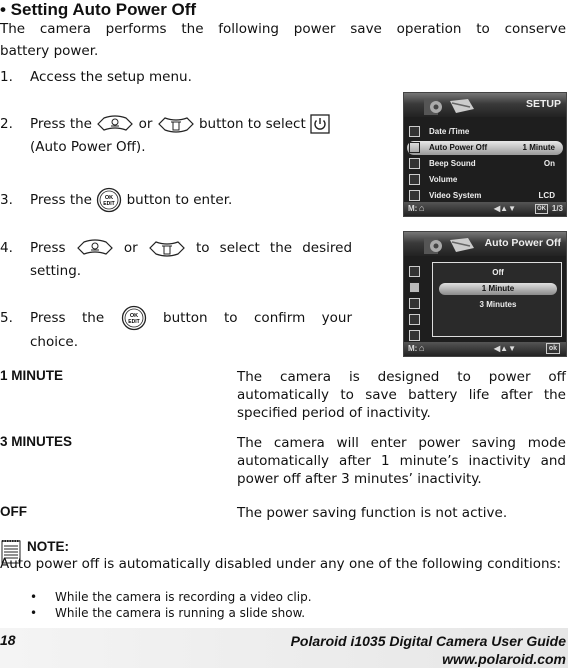 Image resolution: width=568 pixels, height=668 pixels. What do you see at coordinates (485, 209) in the screenshot?
I see `screen-footer: M: ⌂ ◀▲▼ OK 1/3` at bounding box center [485, 209].